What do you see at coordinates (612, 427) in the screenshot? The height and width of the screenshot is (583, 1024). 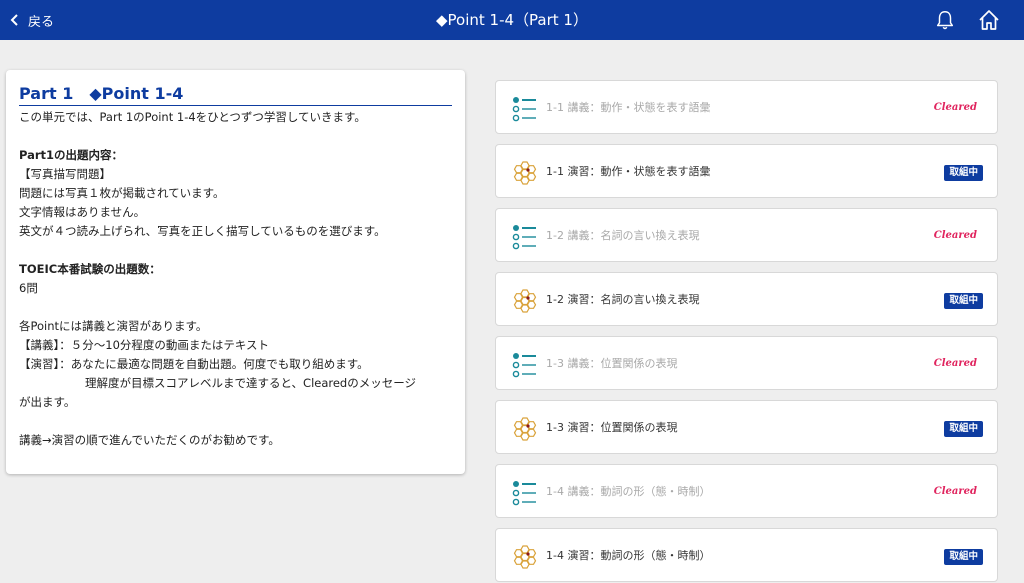 I see `unit-label: 1-3 演習：位置関係の表現` at bounding box center [612, 427].